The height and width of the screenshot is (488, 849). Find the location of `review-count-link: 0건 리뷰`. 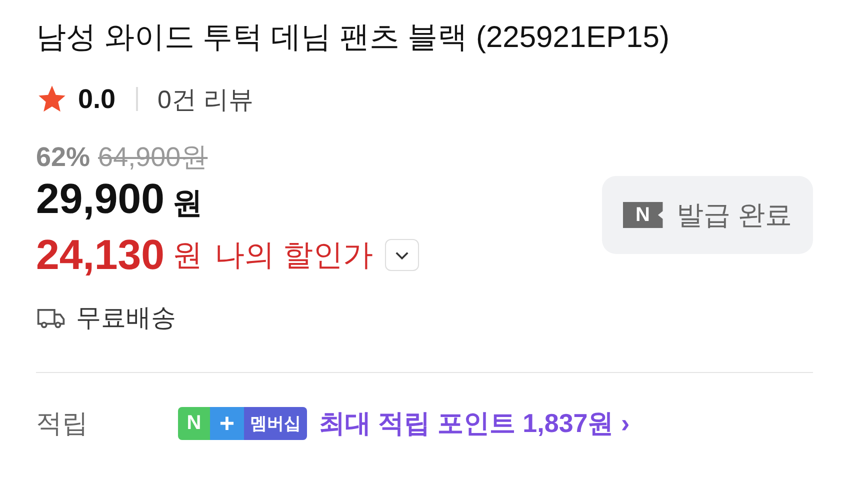

review-count-link: 0건 리뷰 is located at coordinates (206, 99).